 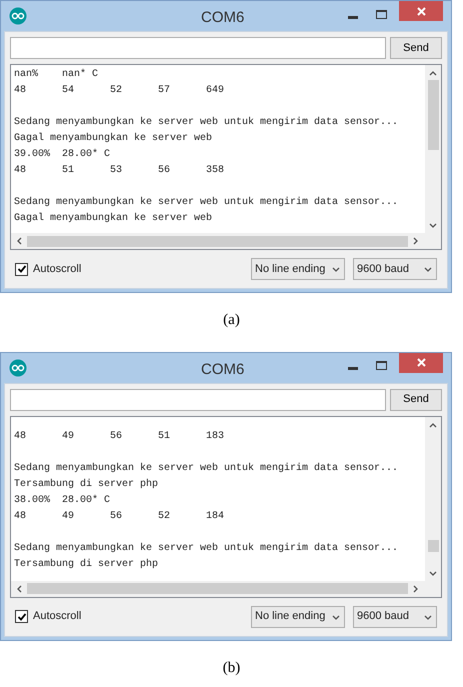 I want to click on output-line: 48 49 56 51 183, so click(x=119, y=437).